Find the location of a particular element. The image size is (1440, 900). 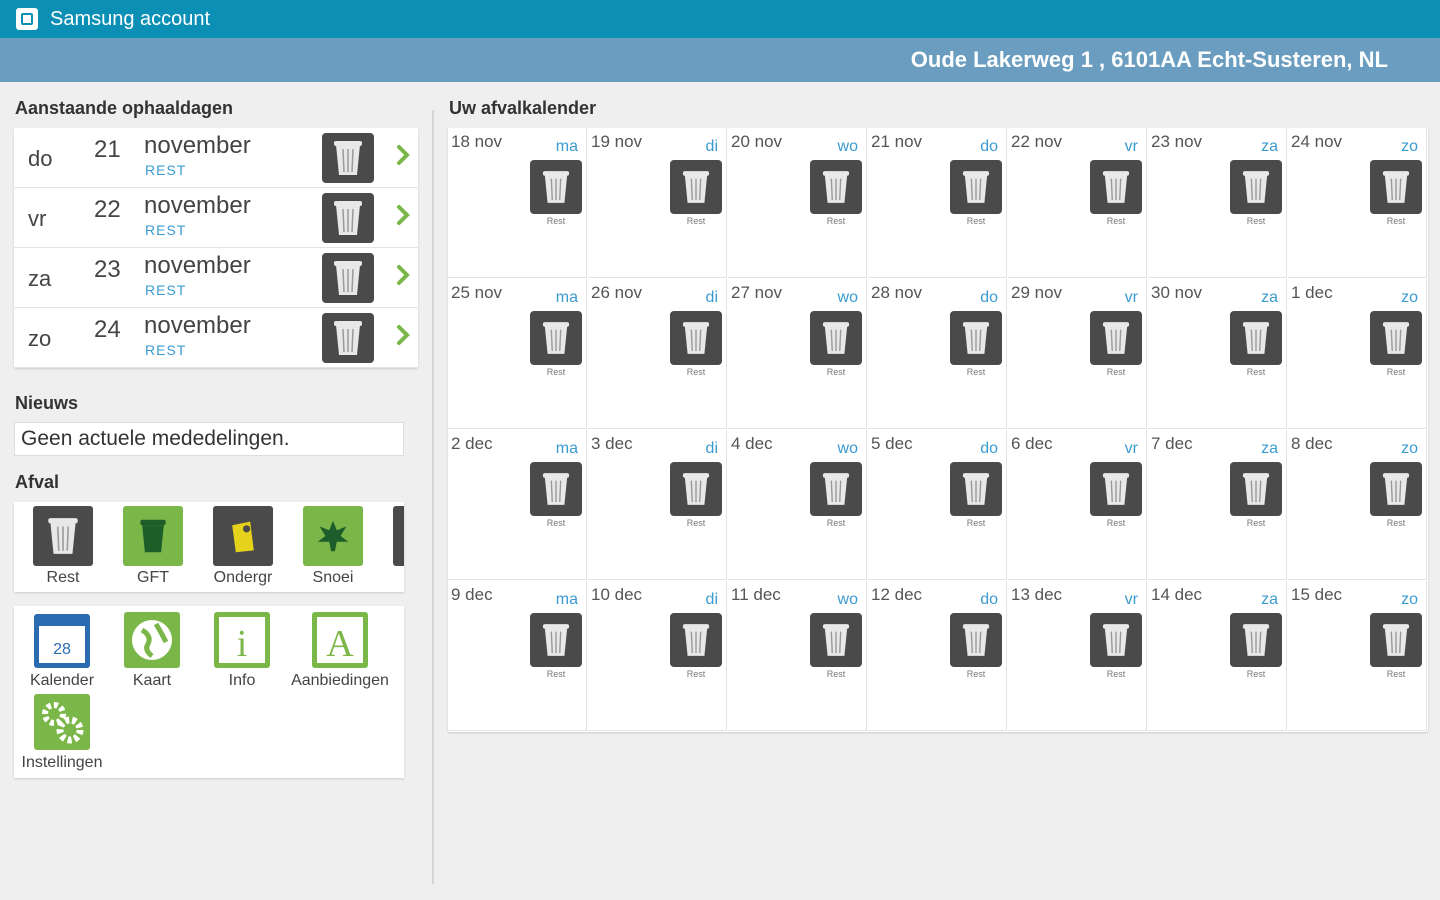

calendar-day-cell: 18 nov ma Rest is located at coordinates (517, 203).